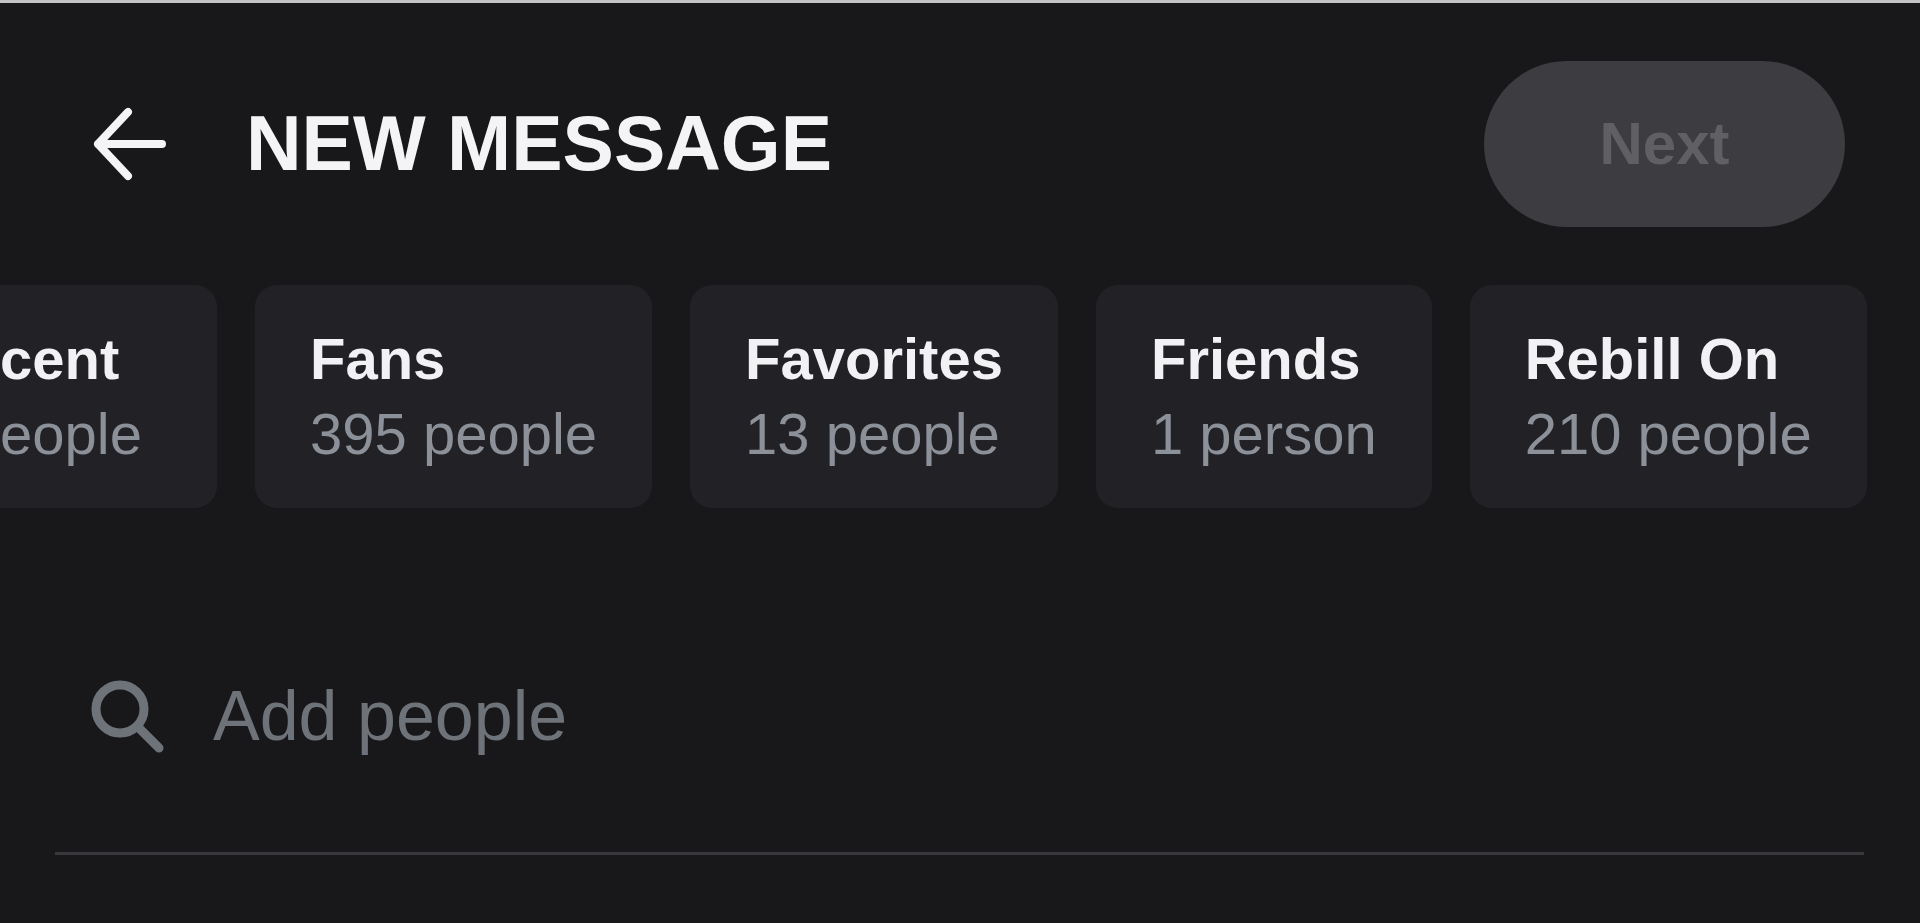 The image size is (1920, 923). I want to click on search-input: Add people, so click(1038, 716).